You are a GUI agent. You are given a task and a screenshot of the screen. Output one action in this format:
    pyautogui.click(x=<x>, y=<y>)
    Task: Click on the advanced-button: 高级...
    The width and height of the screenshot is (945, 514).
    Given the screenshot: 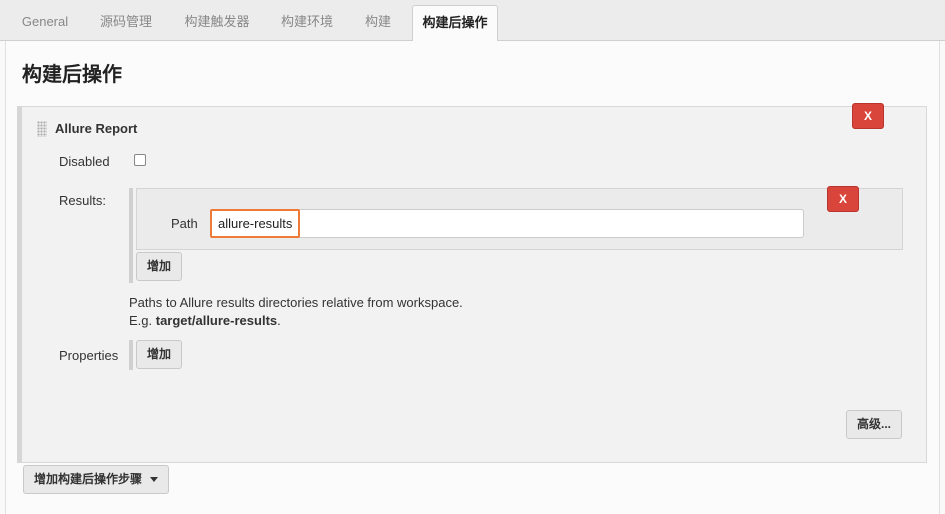 What is the action you would take?
    pyautogui.click(x=874, y=424)
    